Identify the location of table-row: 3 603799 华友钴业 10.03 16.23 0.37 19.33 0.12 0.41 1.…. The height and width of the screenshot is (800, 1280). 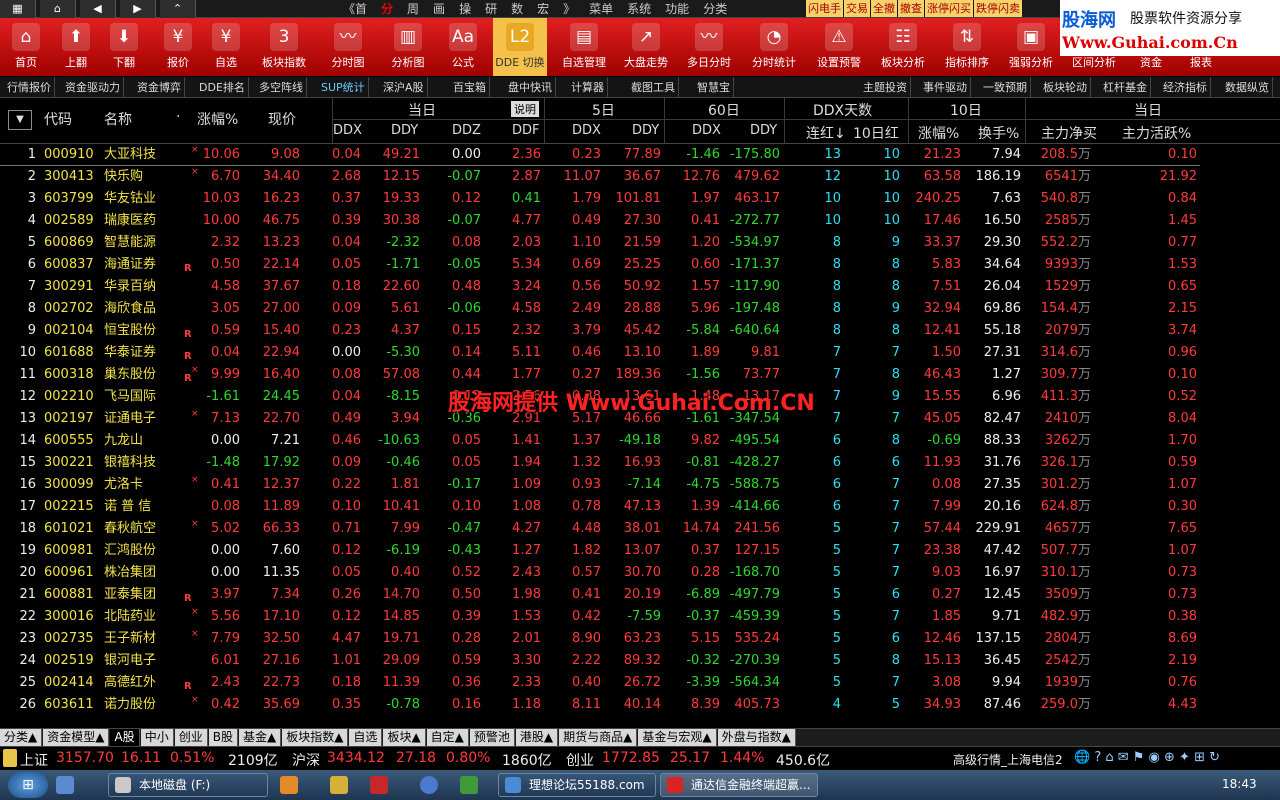
(640, 199).